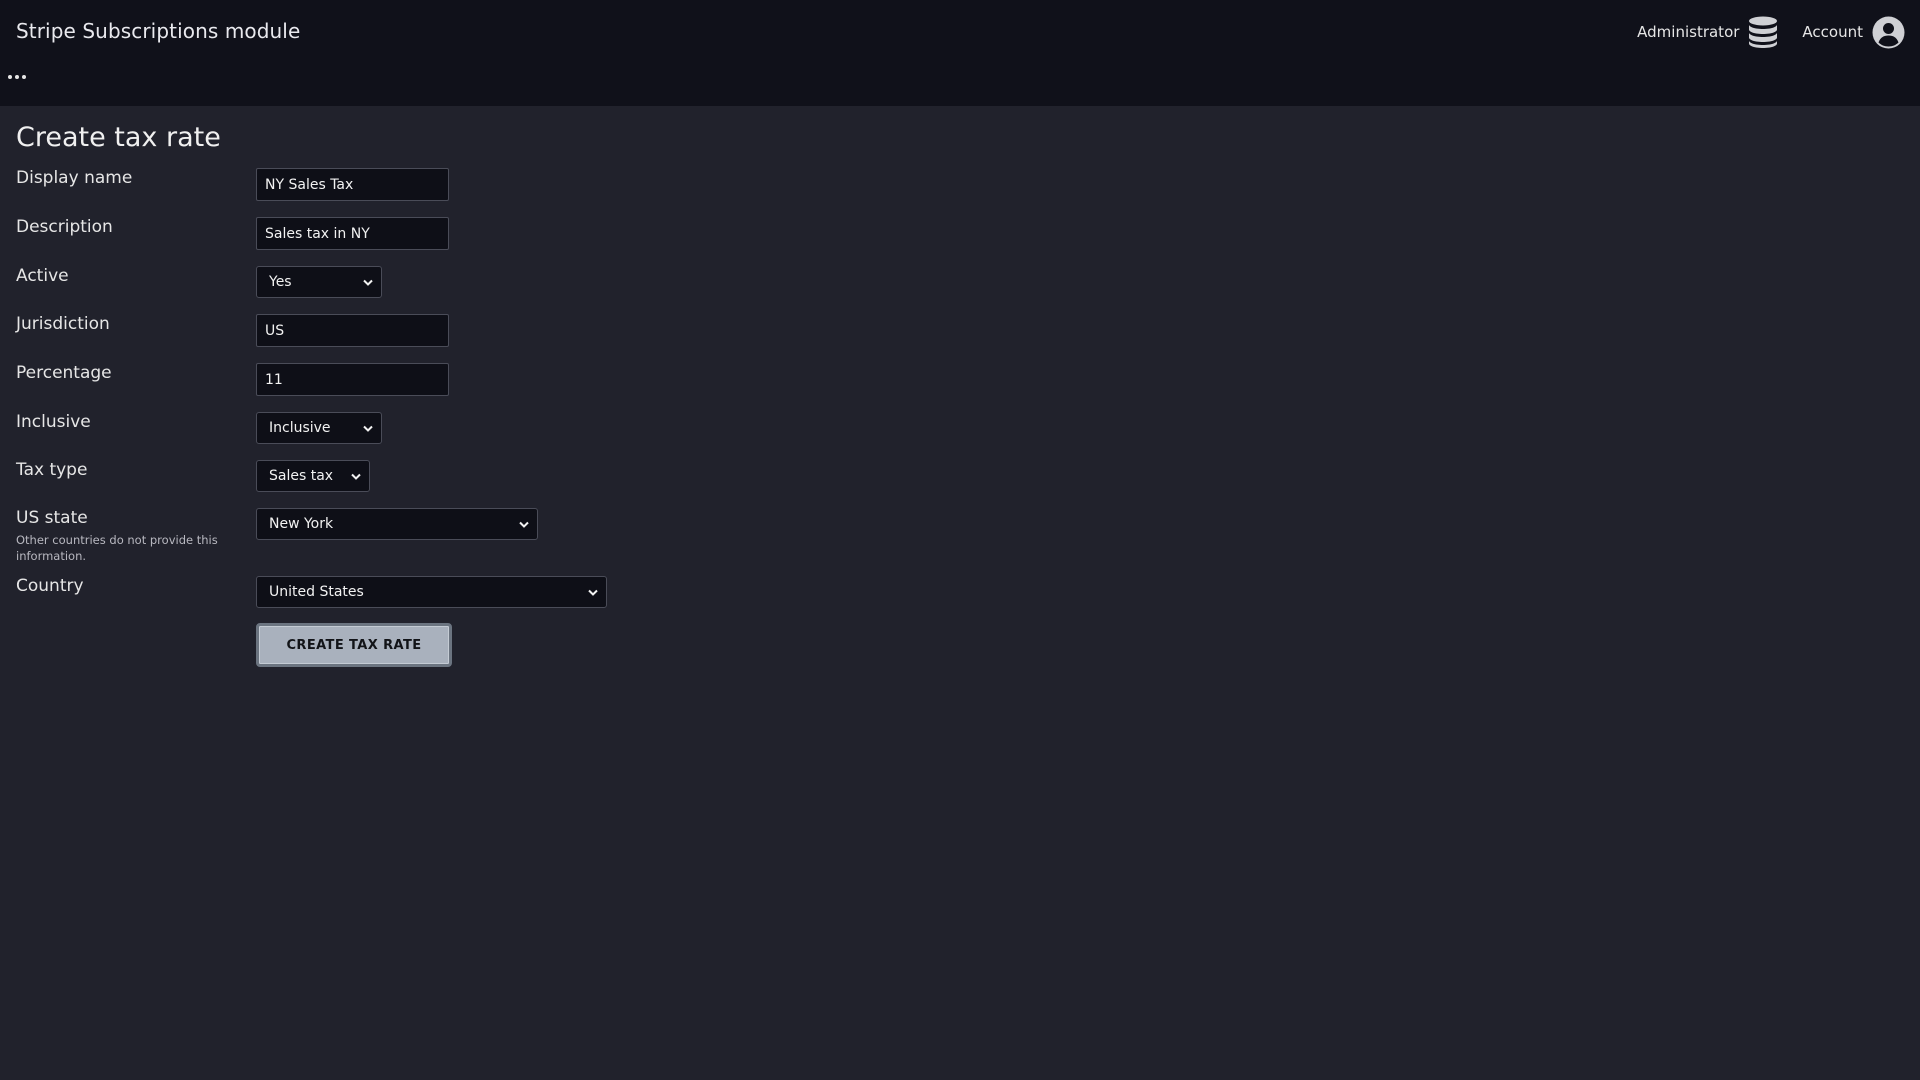 The height and width of the screenshot is (1080, 1920). I want to click on app-title: Stripe Subscriptions module, so click(158, 31).